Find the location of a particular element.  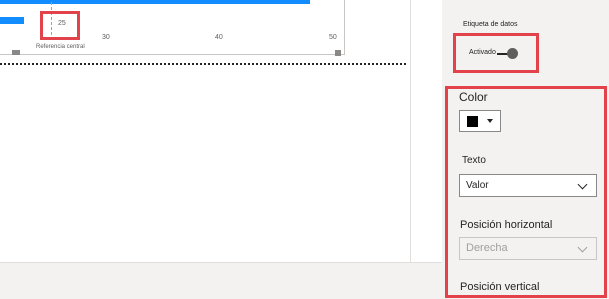

posicion-horizontal-label: Posición horizontal is located at coordinates (506, 225).